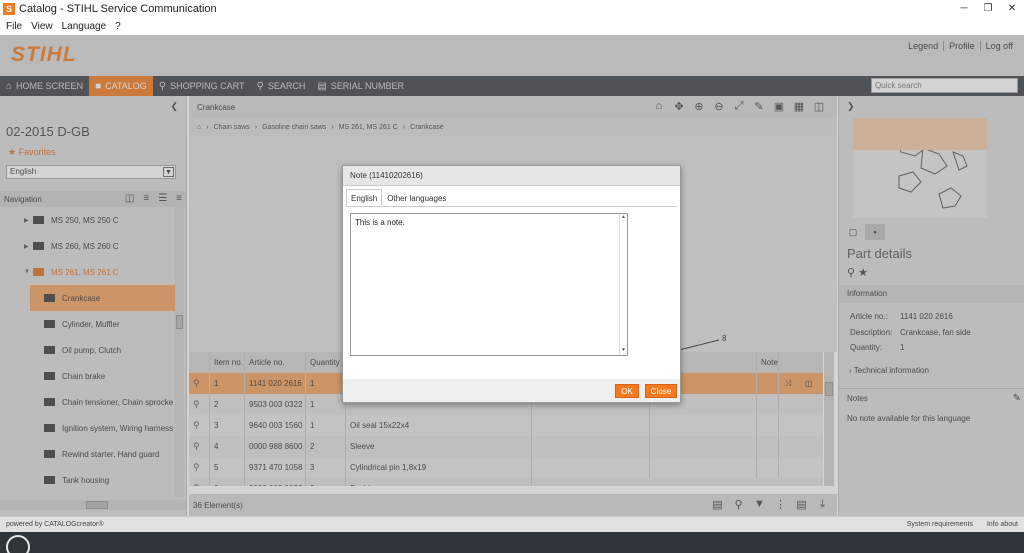  I want to click on menu-bar: File View Language ?, so click(512, 26).